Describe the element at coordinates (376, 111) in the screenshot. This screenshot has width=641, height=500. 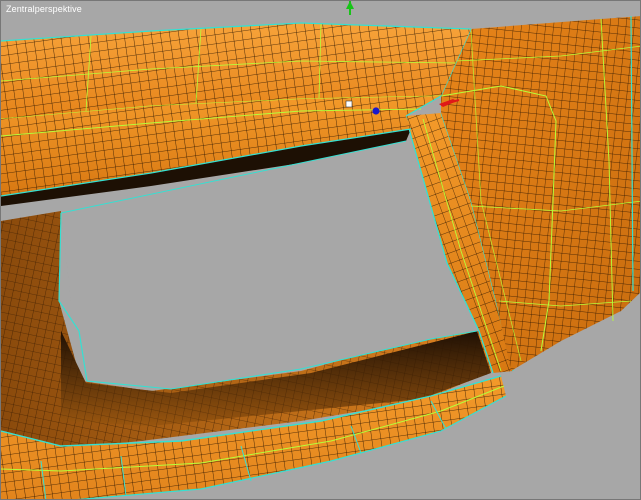
I see `gizmo-z-handle` at that location.